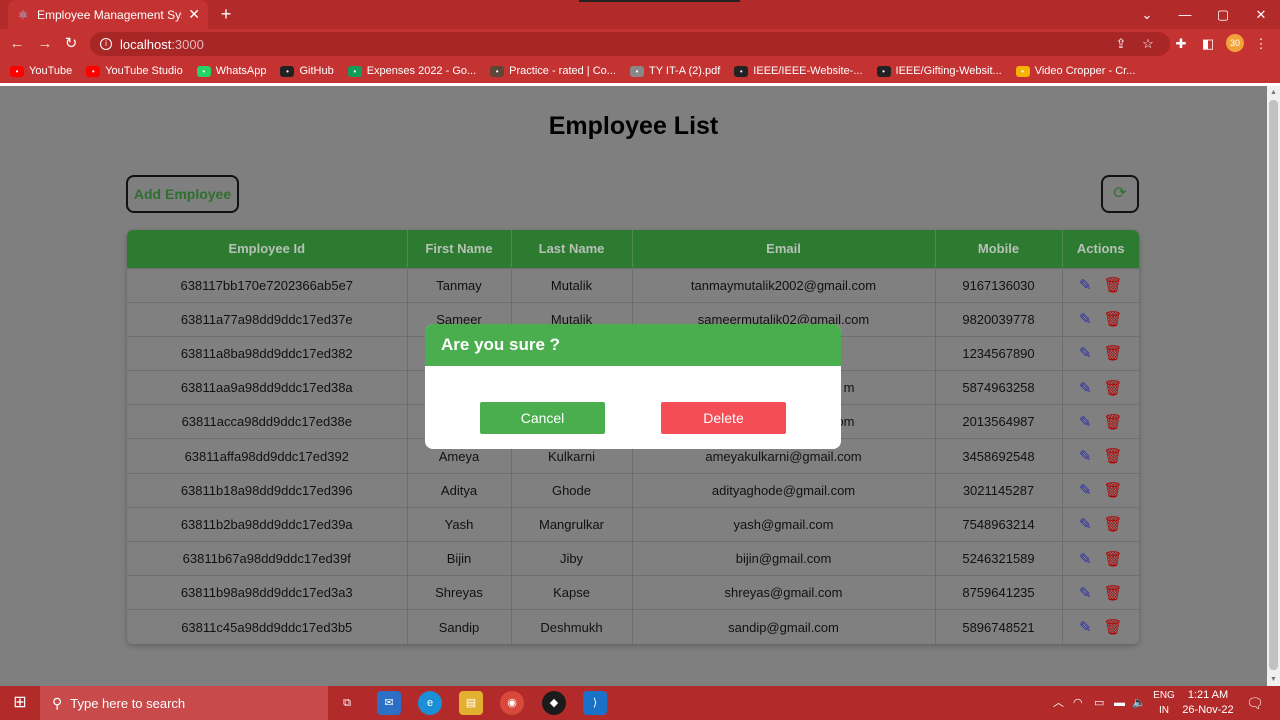 This screenshot has width=1280, height=720. Describe the element at coordinates (45, 44) in the screenshot. I see `forward-button: →` at that location.